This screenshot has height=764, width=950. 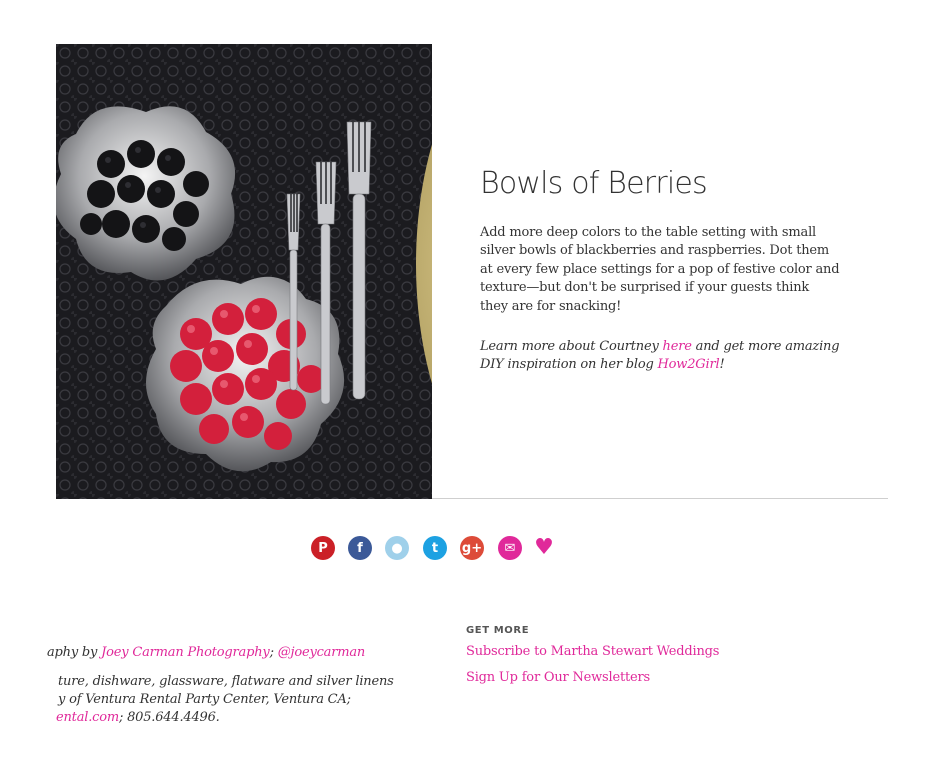 I want to click on pinterest-icon: P, so click(x=323, y=548).